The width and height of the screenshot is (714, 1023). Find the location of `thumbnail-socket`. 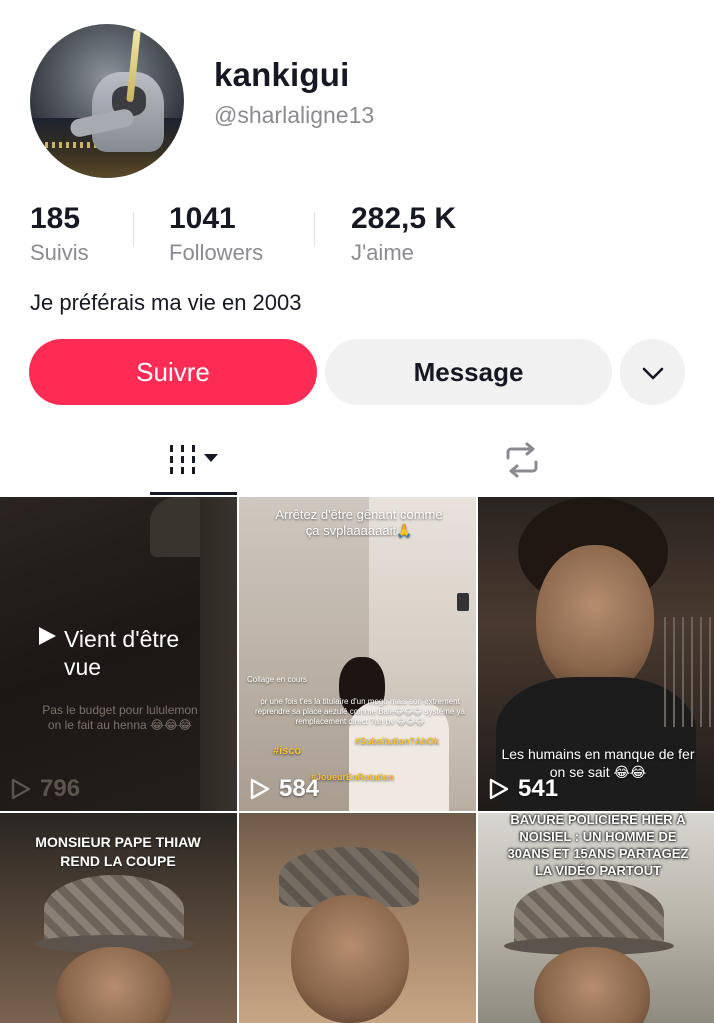

thumbnail-socket is located at coordinates (463, 602).